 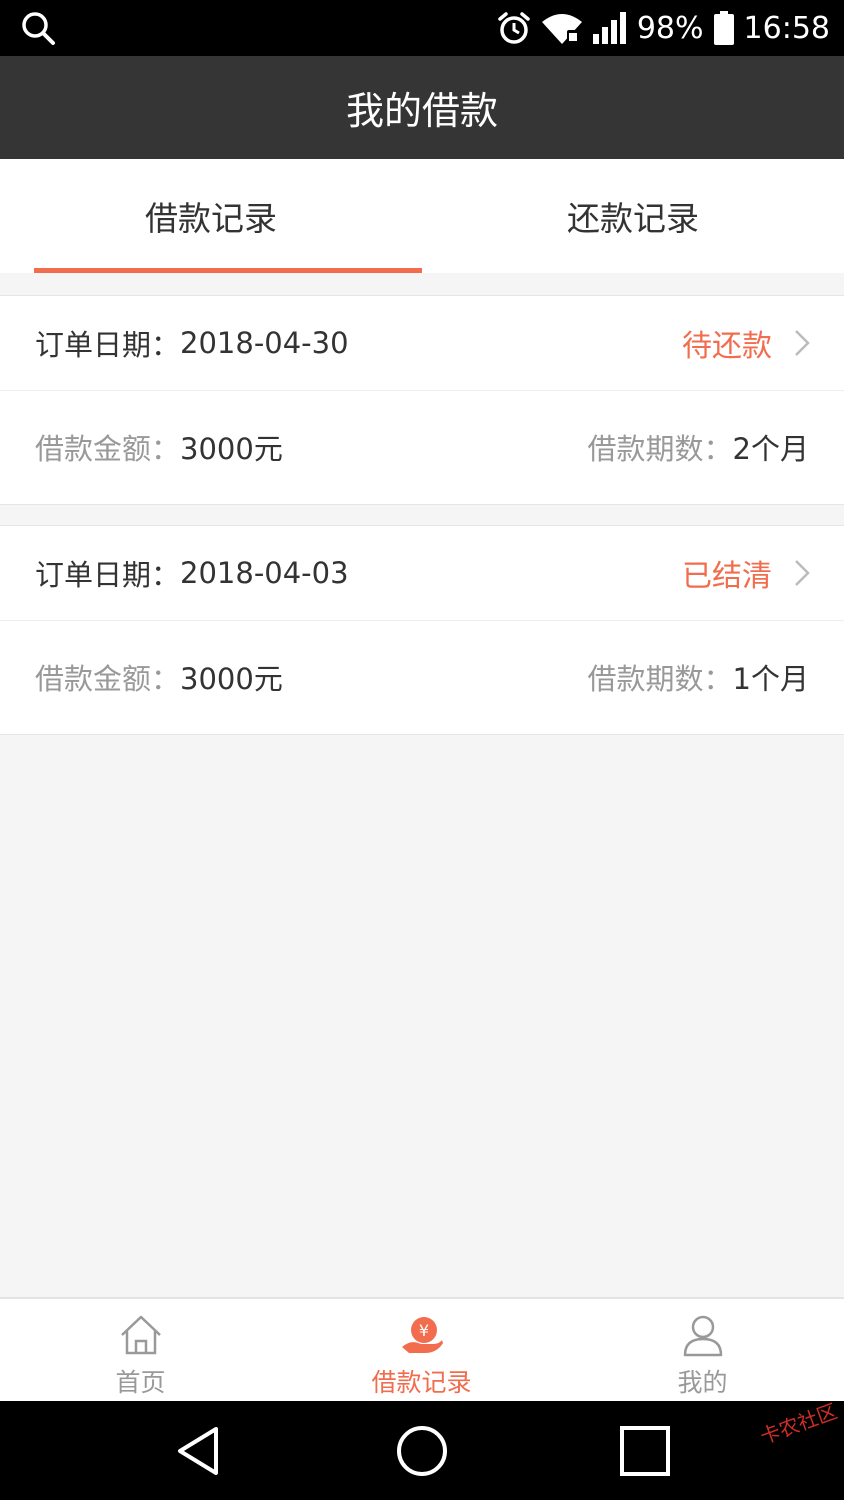 I want to click on nav-loan-records: ¥ 借款记录, so click(x=421, y=1351).